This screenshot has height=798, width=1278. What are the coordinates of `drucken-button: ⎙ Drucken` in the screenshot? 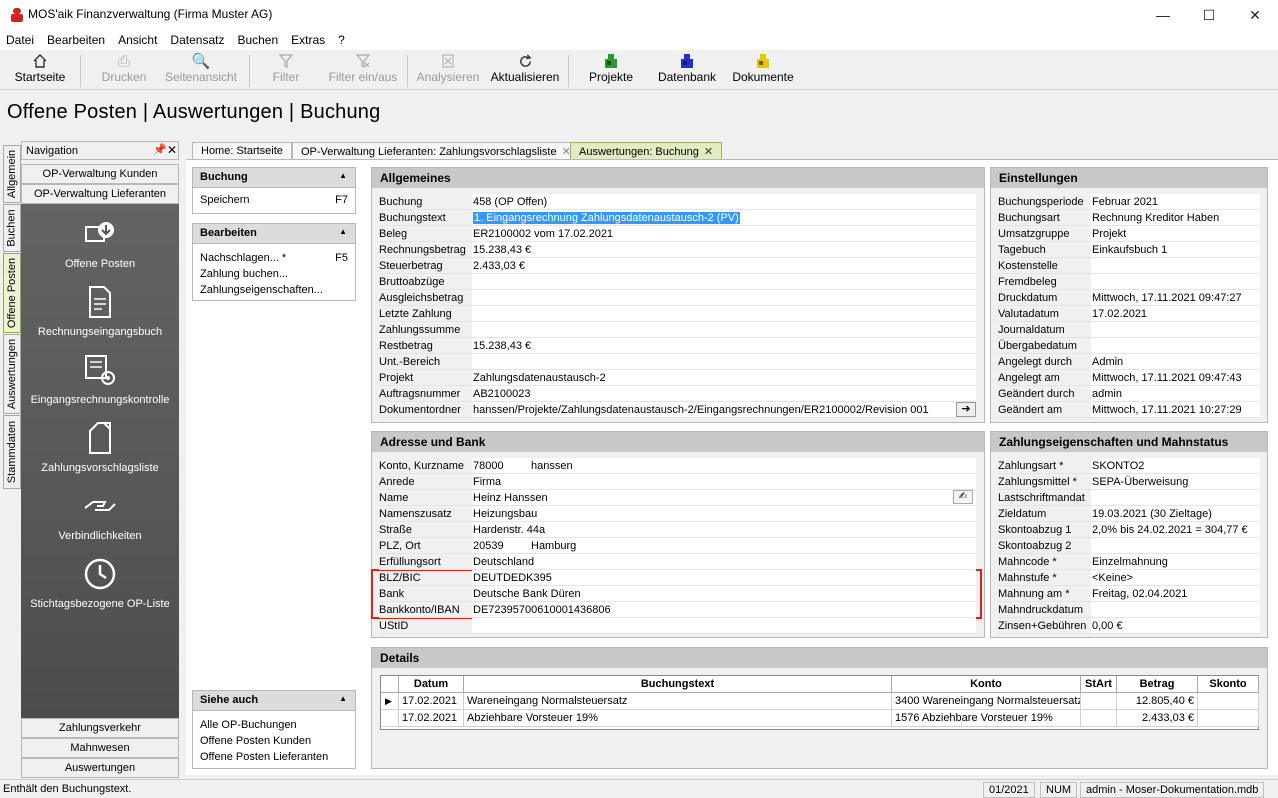 It's located at (124, 70).